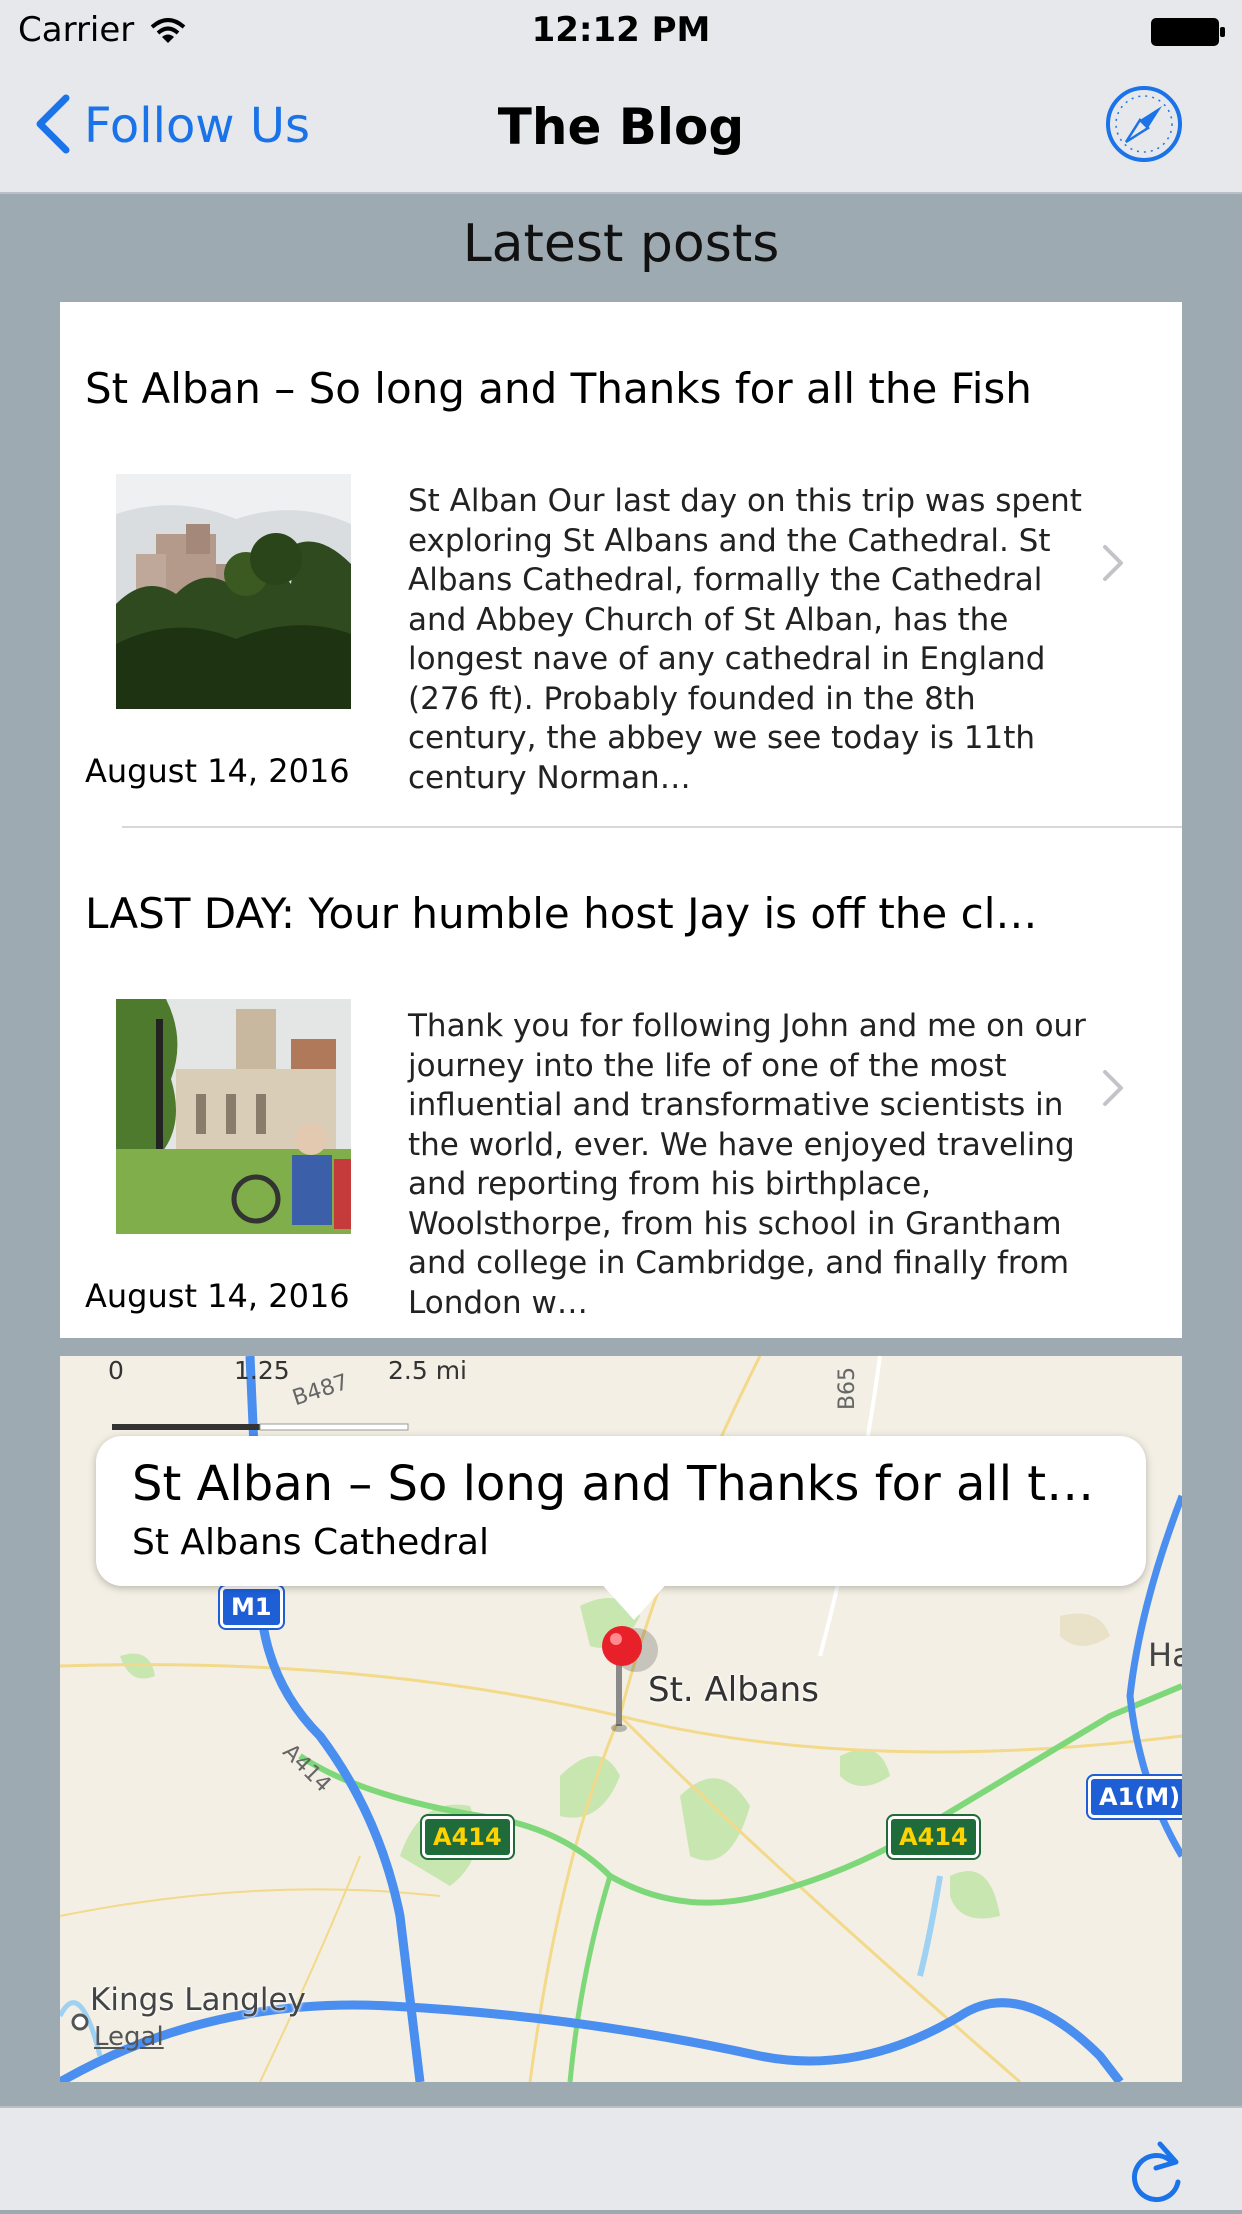  I want to click on scale-label-mid: 1.25, so click(262, 1370).